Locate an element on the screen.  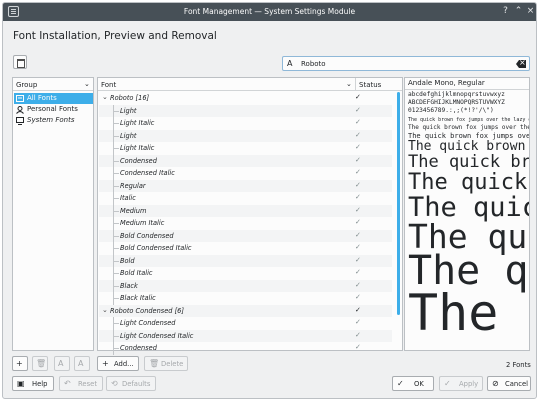
font-style-row: Light Condensed Italic ✓ is located at coordinates (245, 335).